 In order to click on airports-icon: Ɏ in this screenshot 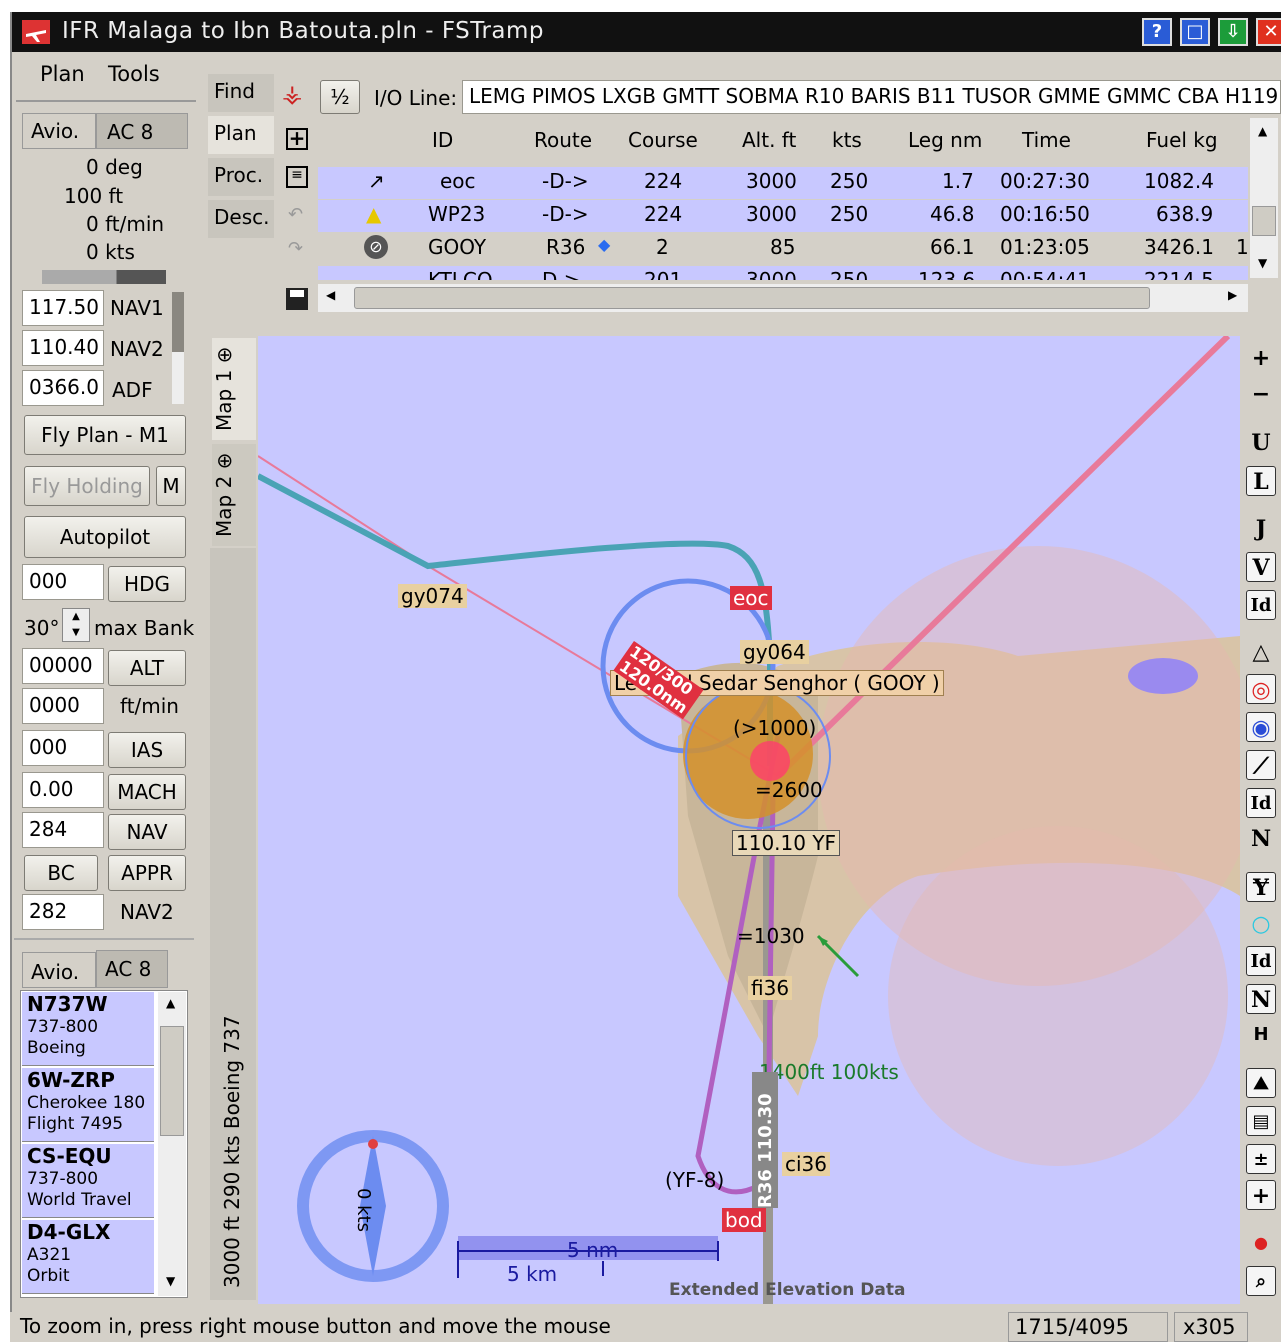, I will do `click(1261, 887)`.